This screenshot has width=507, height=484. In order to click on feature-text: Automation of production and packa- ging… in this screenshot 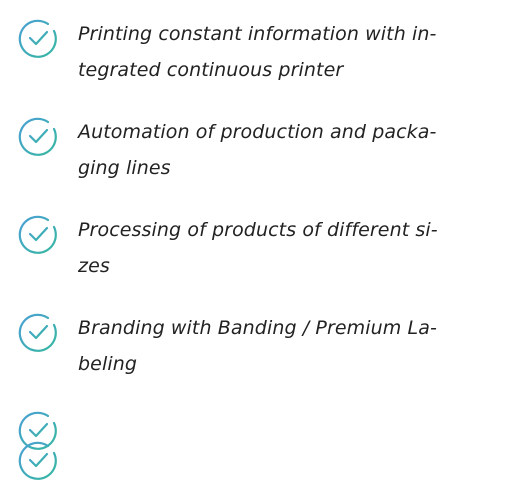, I will do `click(288, 150)`.